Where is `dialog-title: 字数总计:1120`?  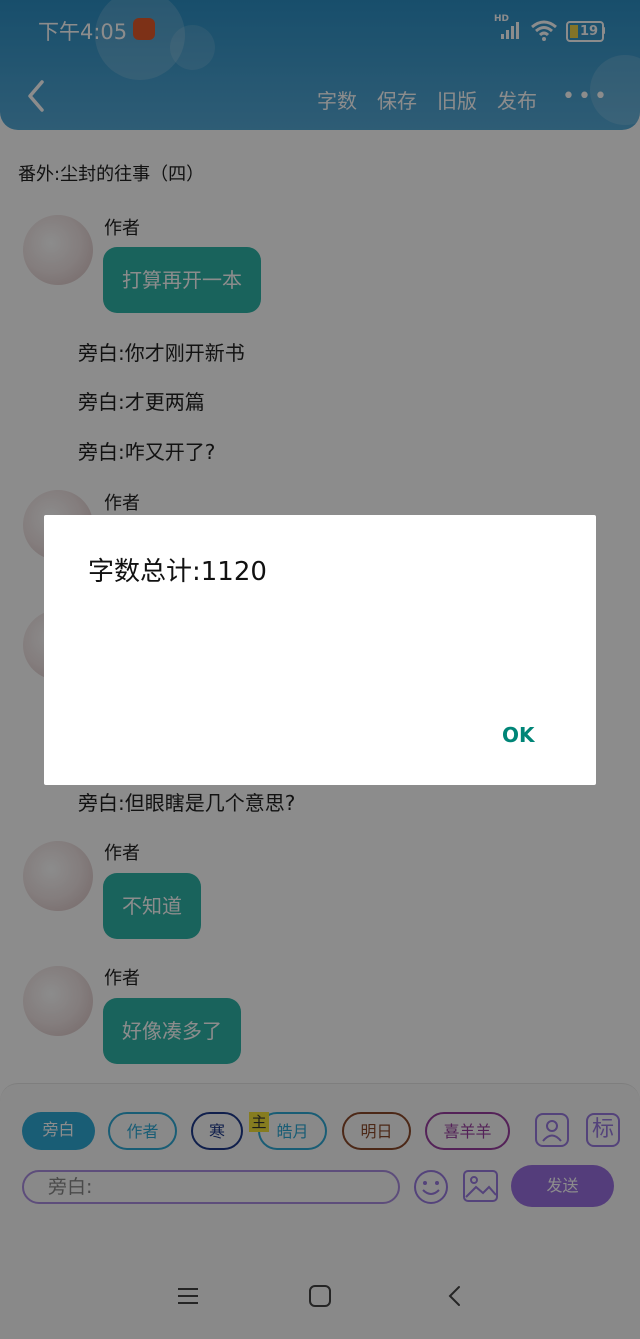
dialog-title: 字数总计:1120 is located at coordinates (177, 572).